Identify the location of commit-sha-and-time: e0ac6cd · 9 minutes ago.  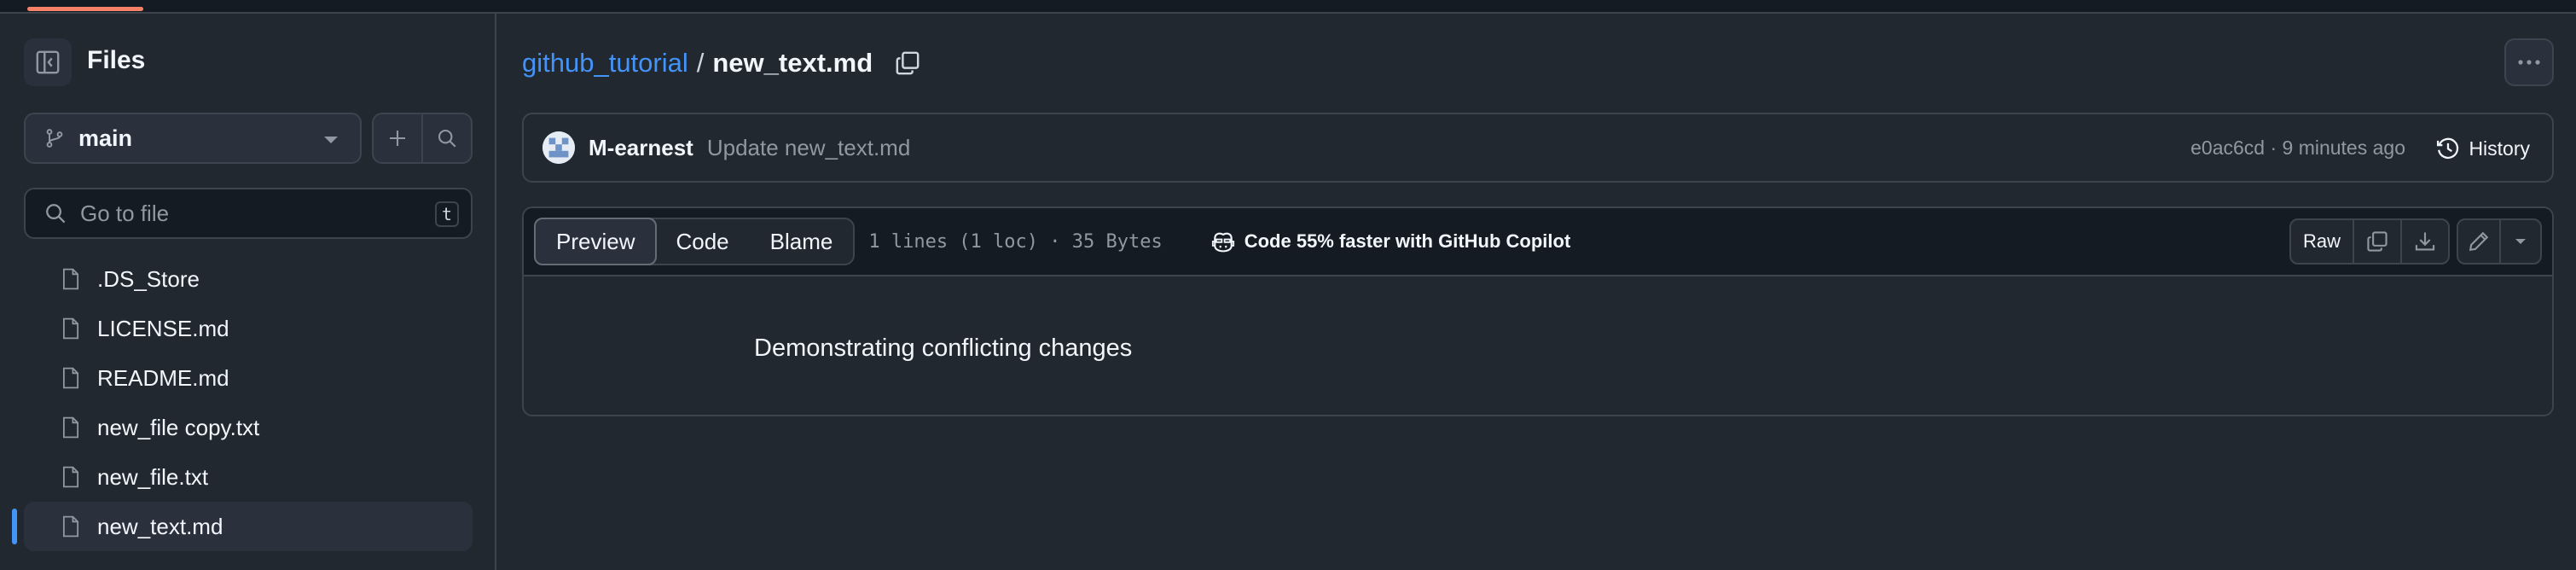
(2297, 149).